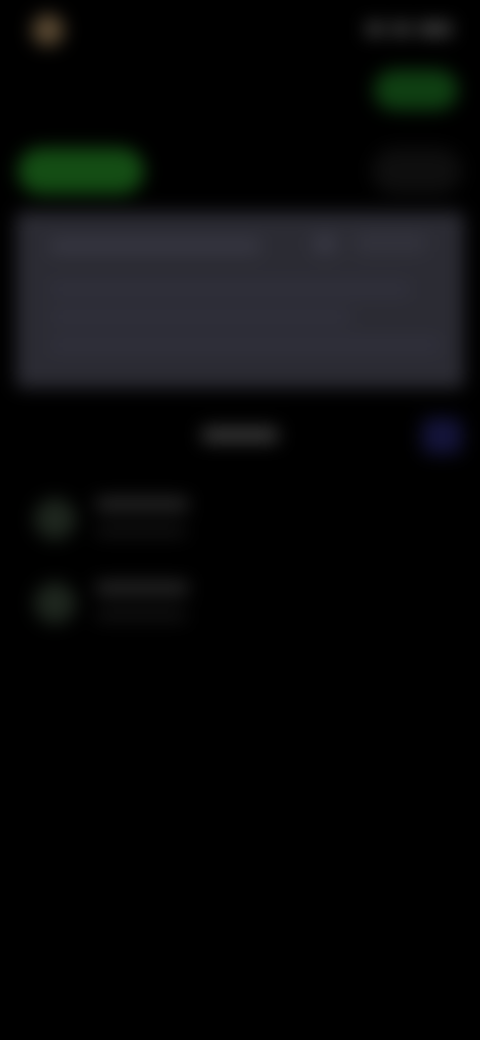 This screenshot has width=480, height=1040. I want to click on card-meta, so click(391, 243).